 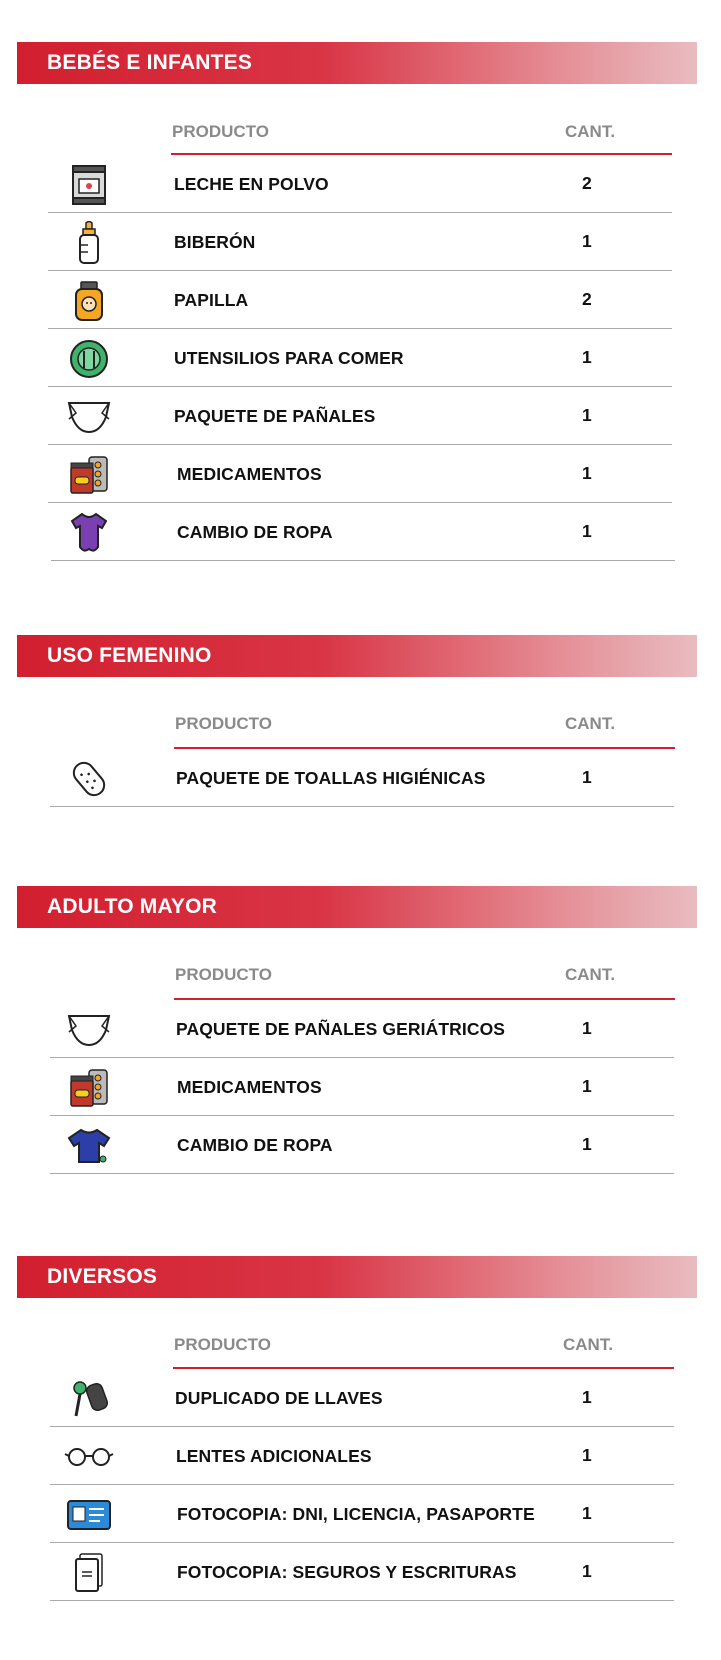 What do you see at coordinates (360, 300) in the screenshot?
I see `table-row: PAPILLA 2` at bounding box center [360, 300].